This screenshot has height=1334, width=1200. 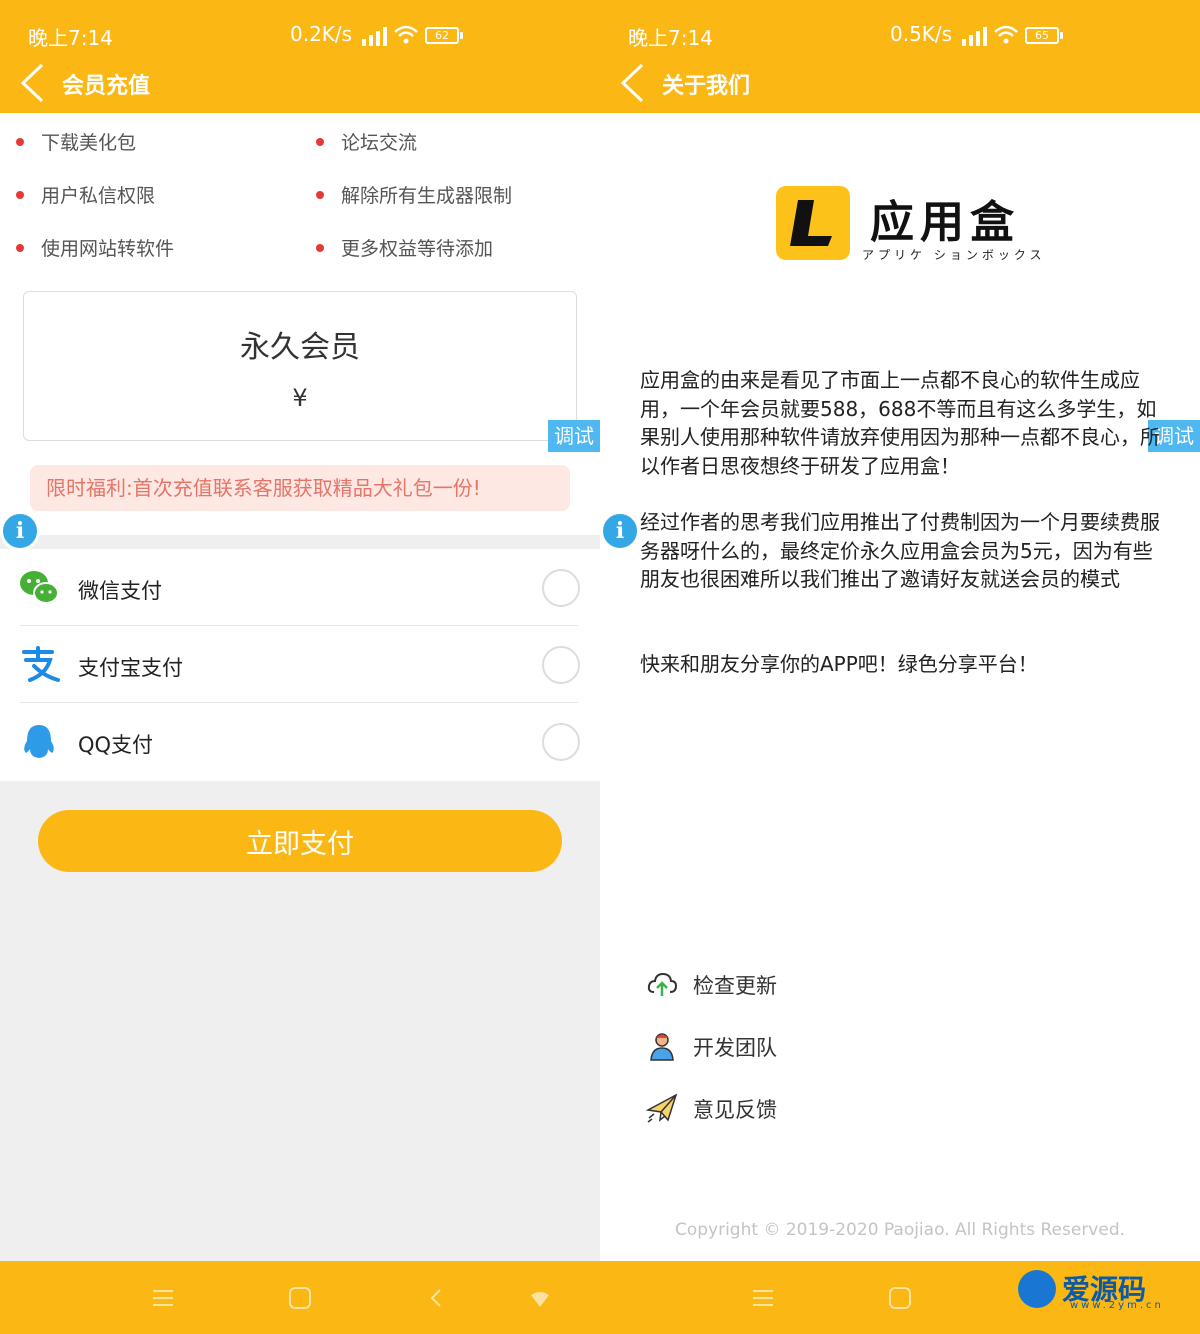 What do you see at coordinates (540, 1298) in the screenshot?
I see `assistant-icon` at bounding box center [540, 1298].